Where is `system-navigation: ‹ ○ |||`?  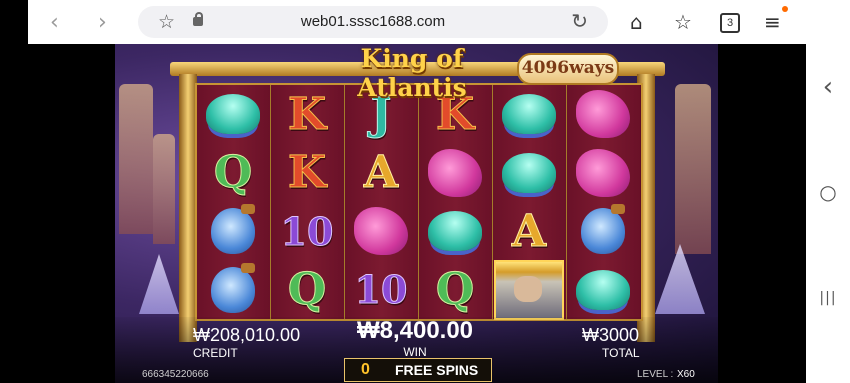
system-navigation: ‹ ○ ||| is located at coordinates (828, 191).